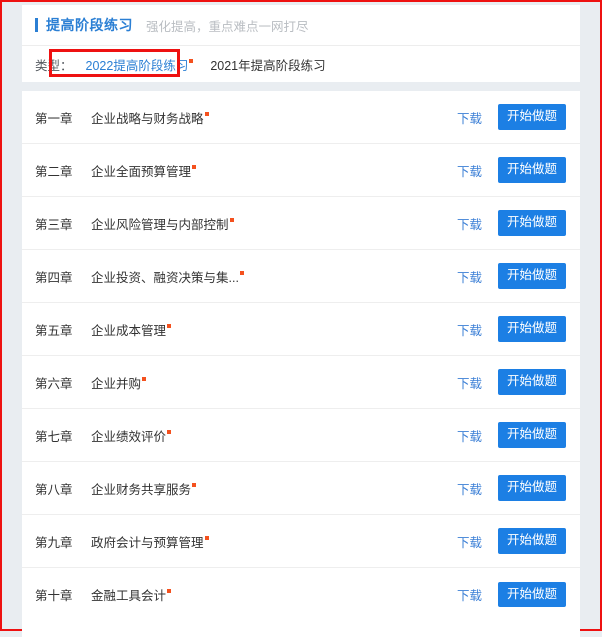 The width and height of the screenshot is (602, 637). Describe the element at coordinates (54, 489) in the screenshot. I see `row-chapter-number: 第八章` at that location.